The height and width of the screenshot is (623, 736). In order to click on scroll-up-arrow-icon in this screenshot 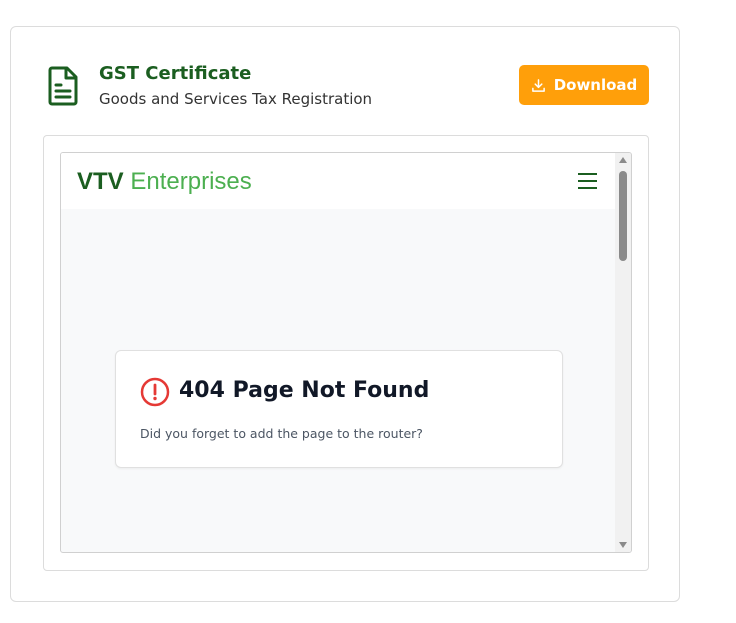, I will do `click(623, 160)`.